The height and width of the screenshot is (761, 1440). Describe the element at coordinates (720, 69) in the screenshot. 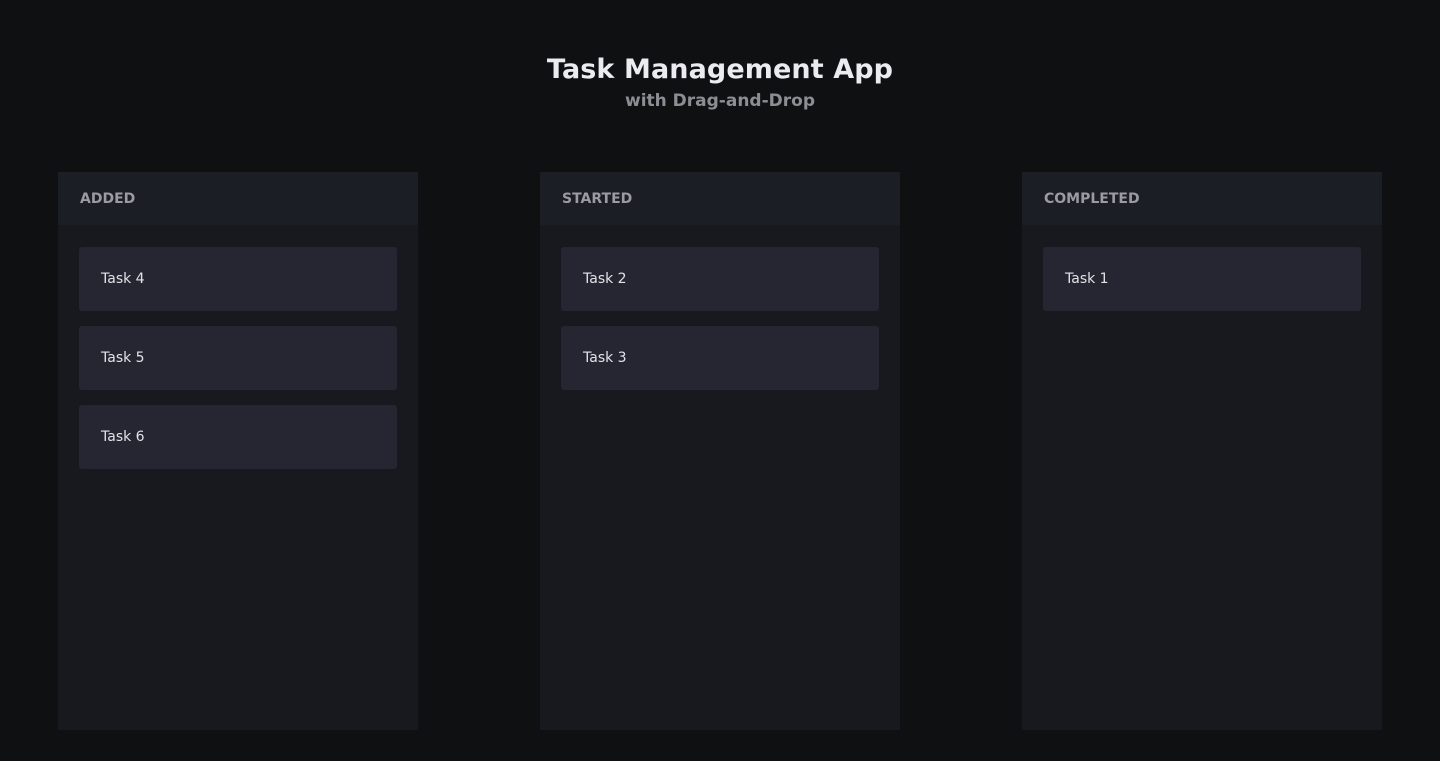

I see `page-title: Task Management App` at that location.